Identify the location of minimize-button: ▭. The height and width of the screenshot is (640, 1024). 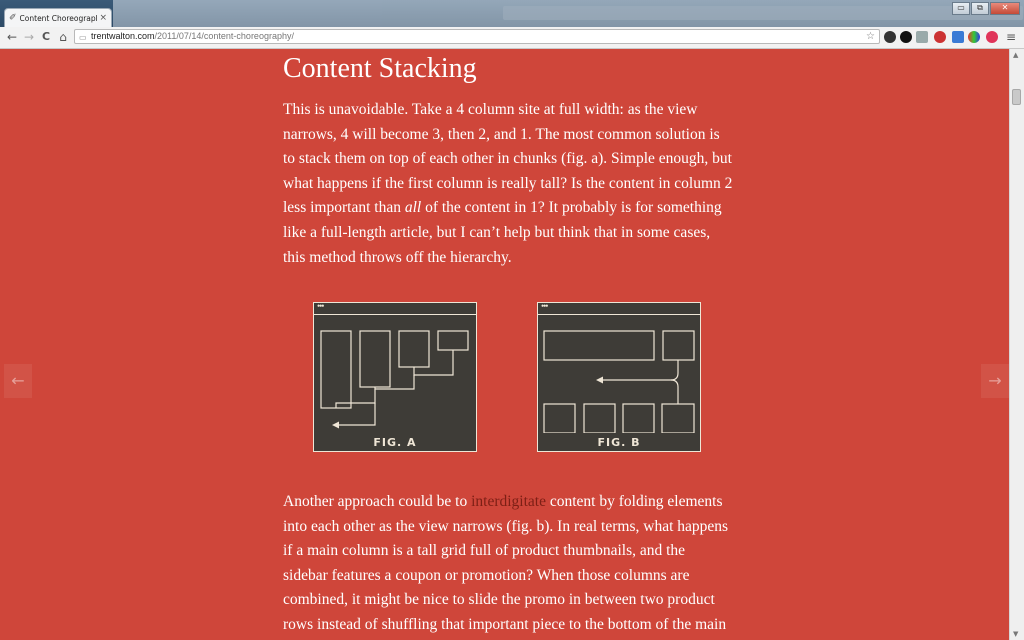
(961, 8).